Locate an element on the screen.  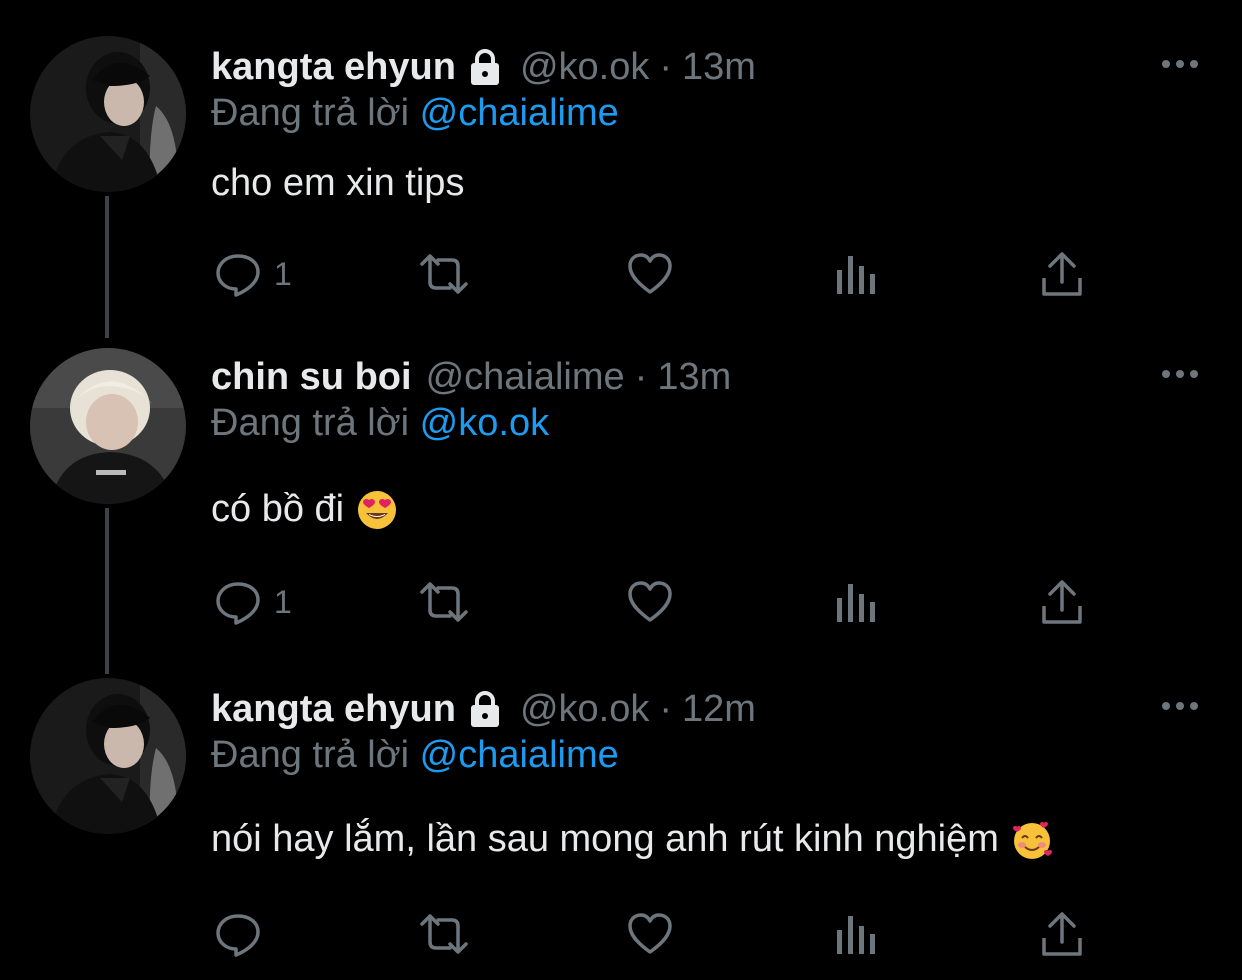
tweet-actions is located at coordinates (621, 934).